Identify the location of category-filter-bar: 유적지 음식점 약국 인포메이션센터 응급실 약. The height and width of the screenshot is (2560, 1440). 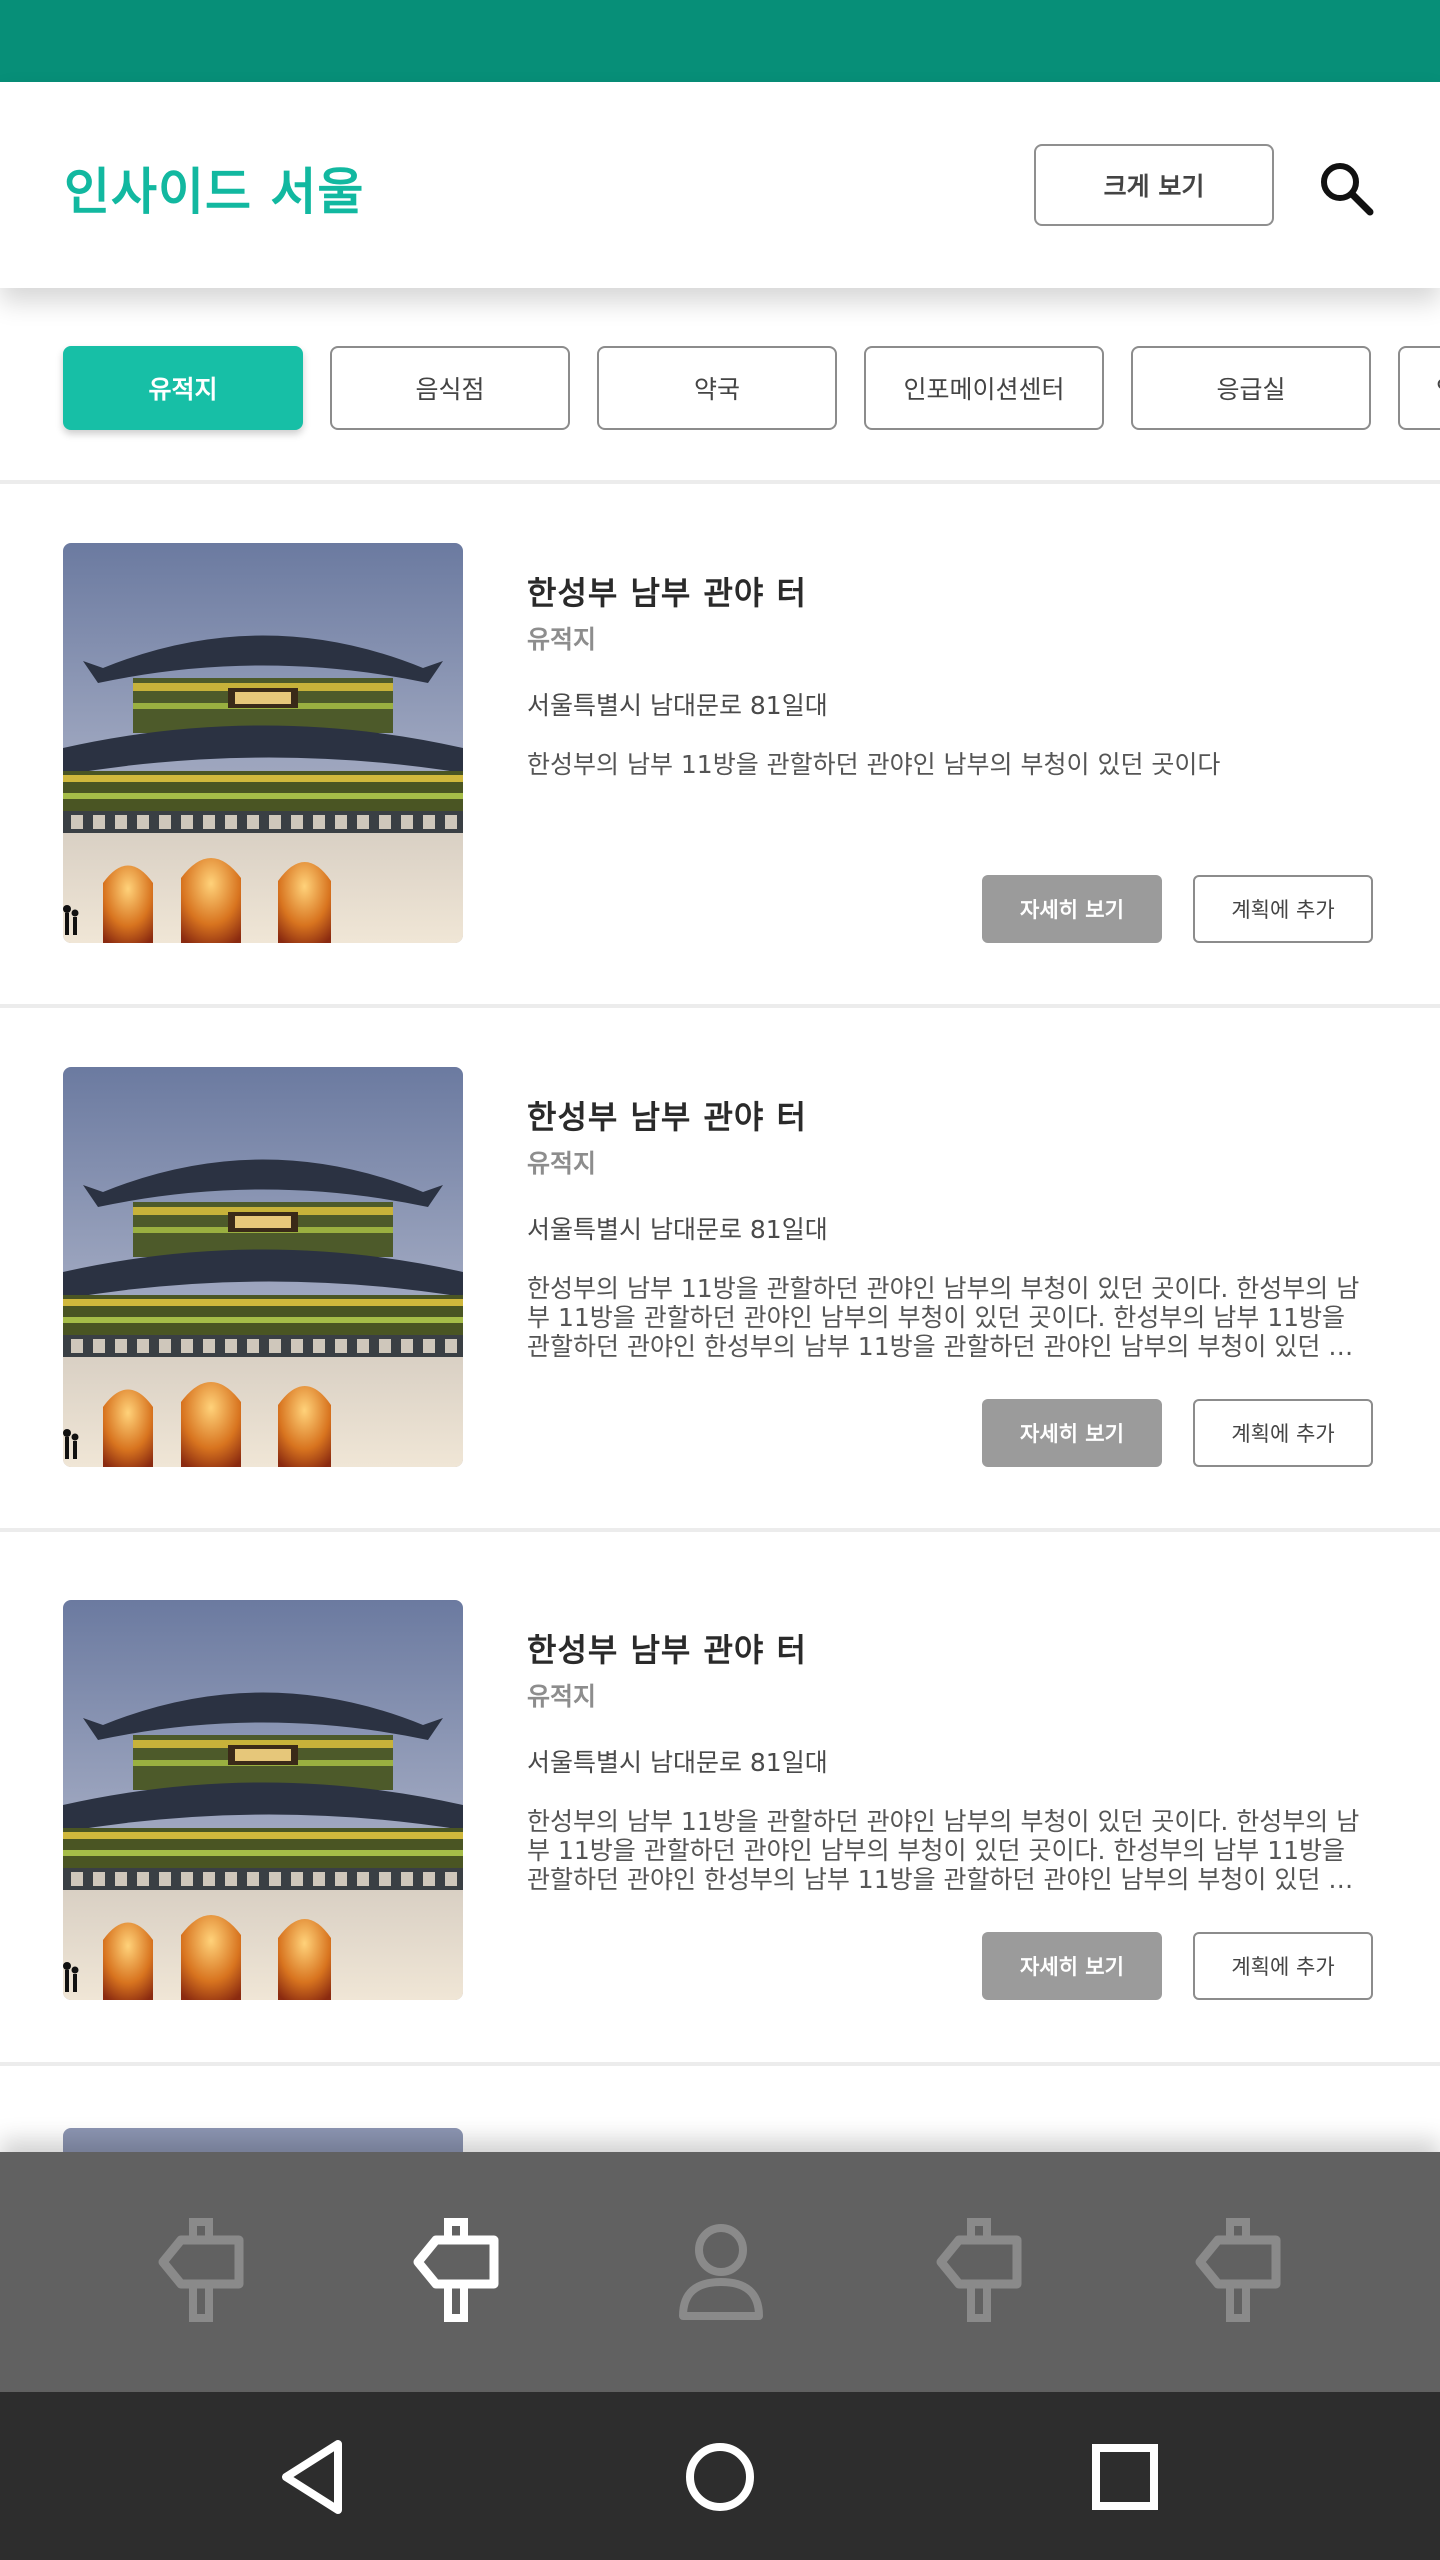
(720, 385).